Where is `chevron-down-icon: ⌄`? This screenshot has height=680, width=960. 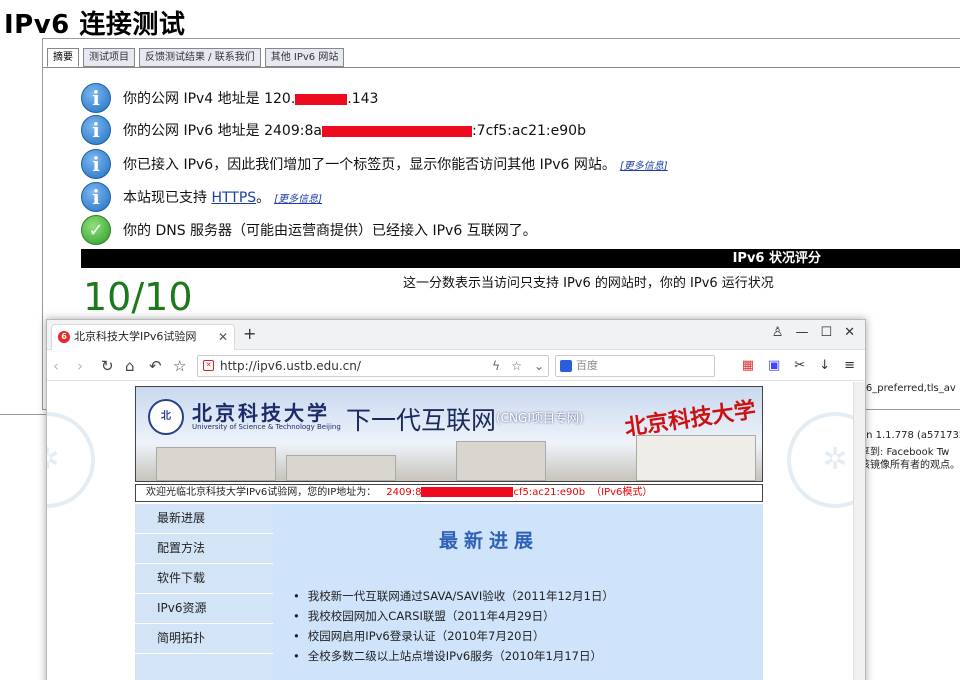 chevron-down-icon: ⌄ is located at coordinates (539, 366).